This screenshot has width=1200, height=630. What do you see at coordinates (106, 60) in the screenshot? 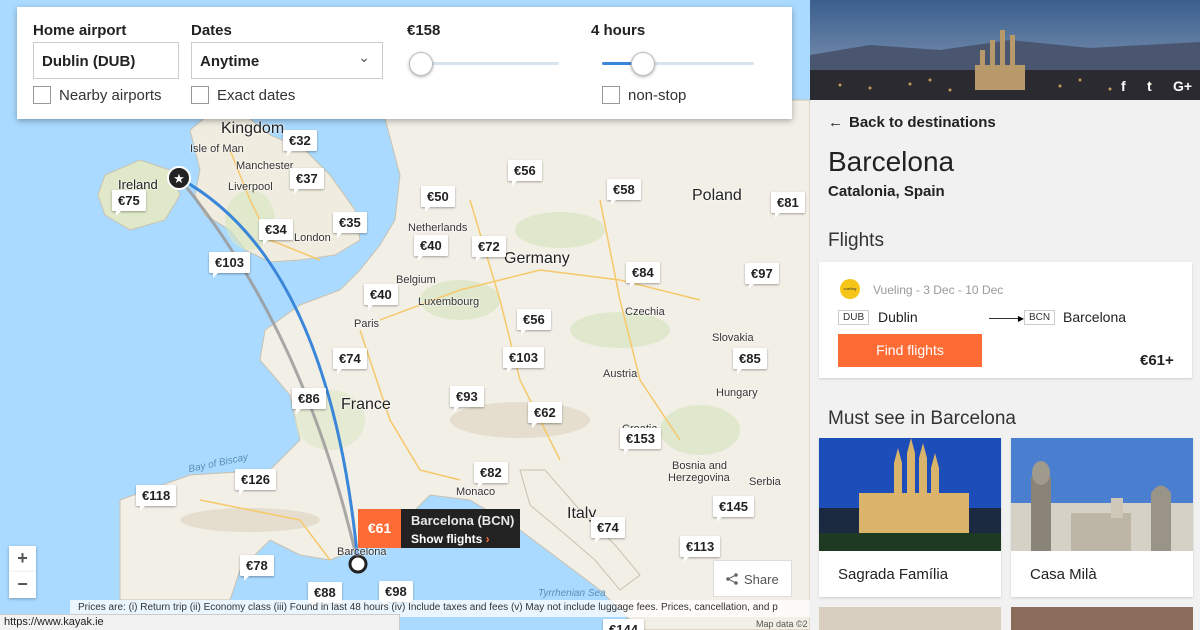
I see `home-airport-input: Dublin (DUB)` at bounding box center [106, 60].